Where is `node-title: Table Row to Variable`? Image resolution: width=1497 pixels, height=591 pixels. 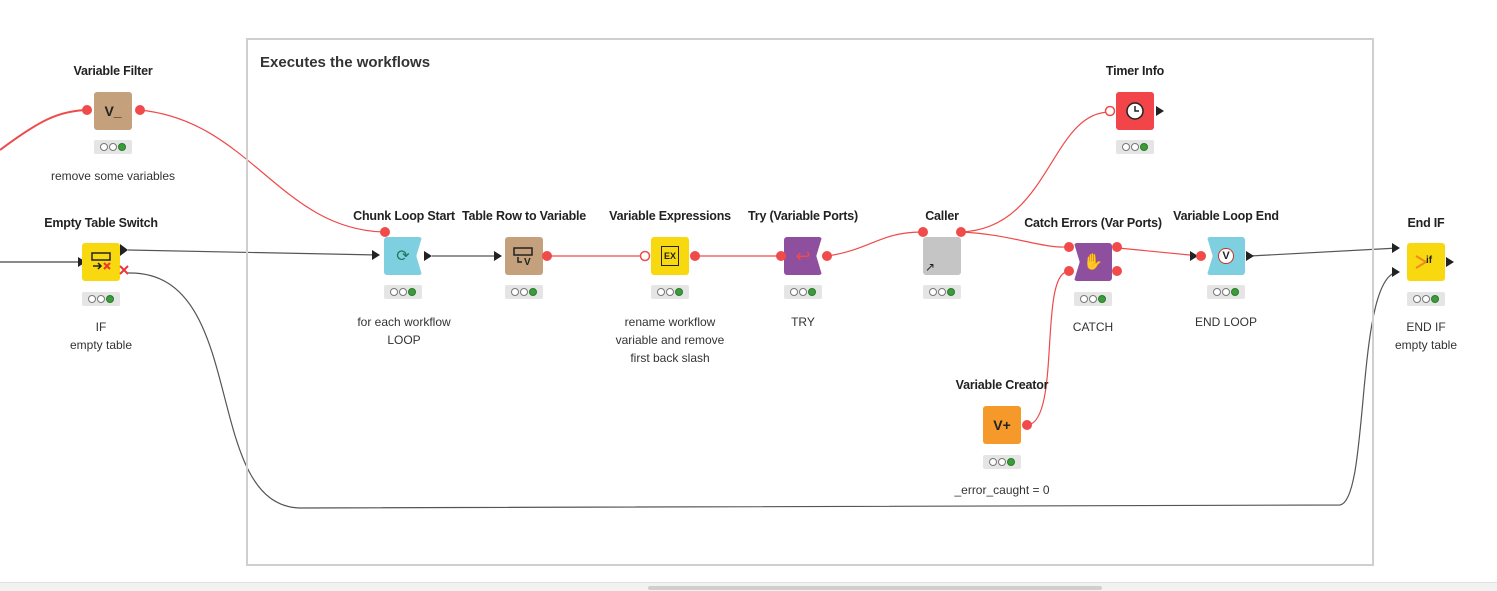
node-title: Table Row to Variable is located at coordinates (524, 216).